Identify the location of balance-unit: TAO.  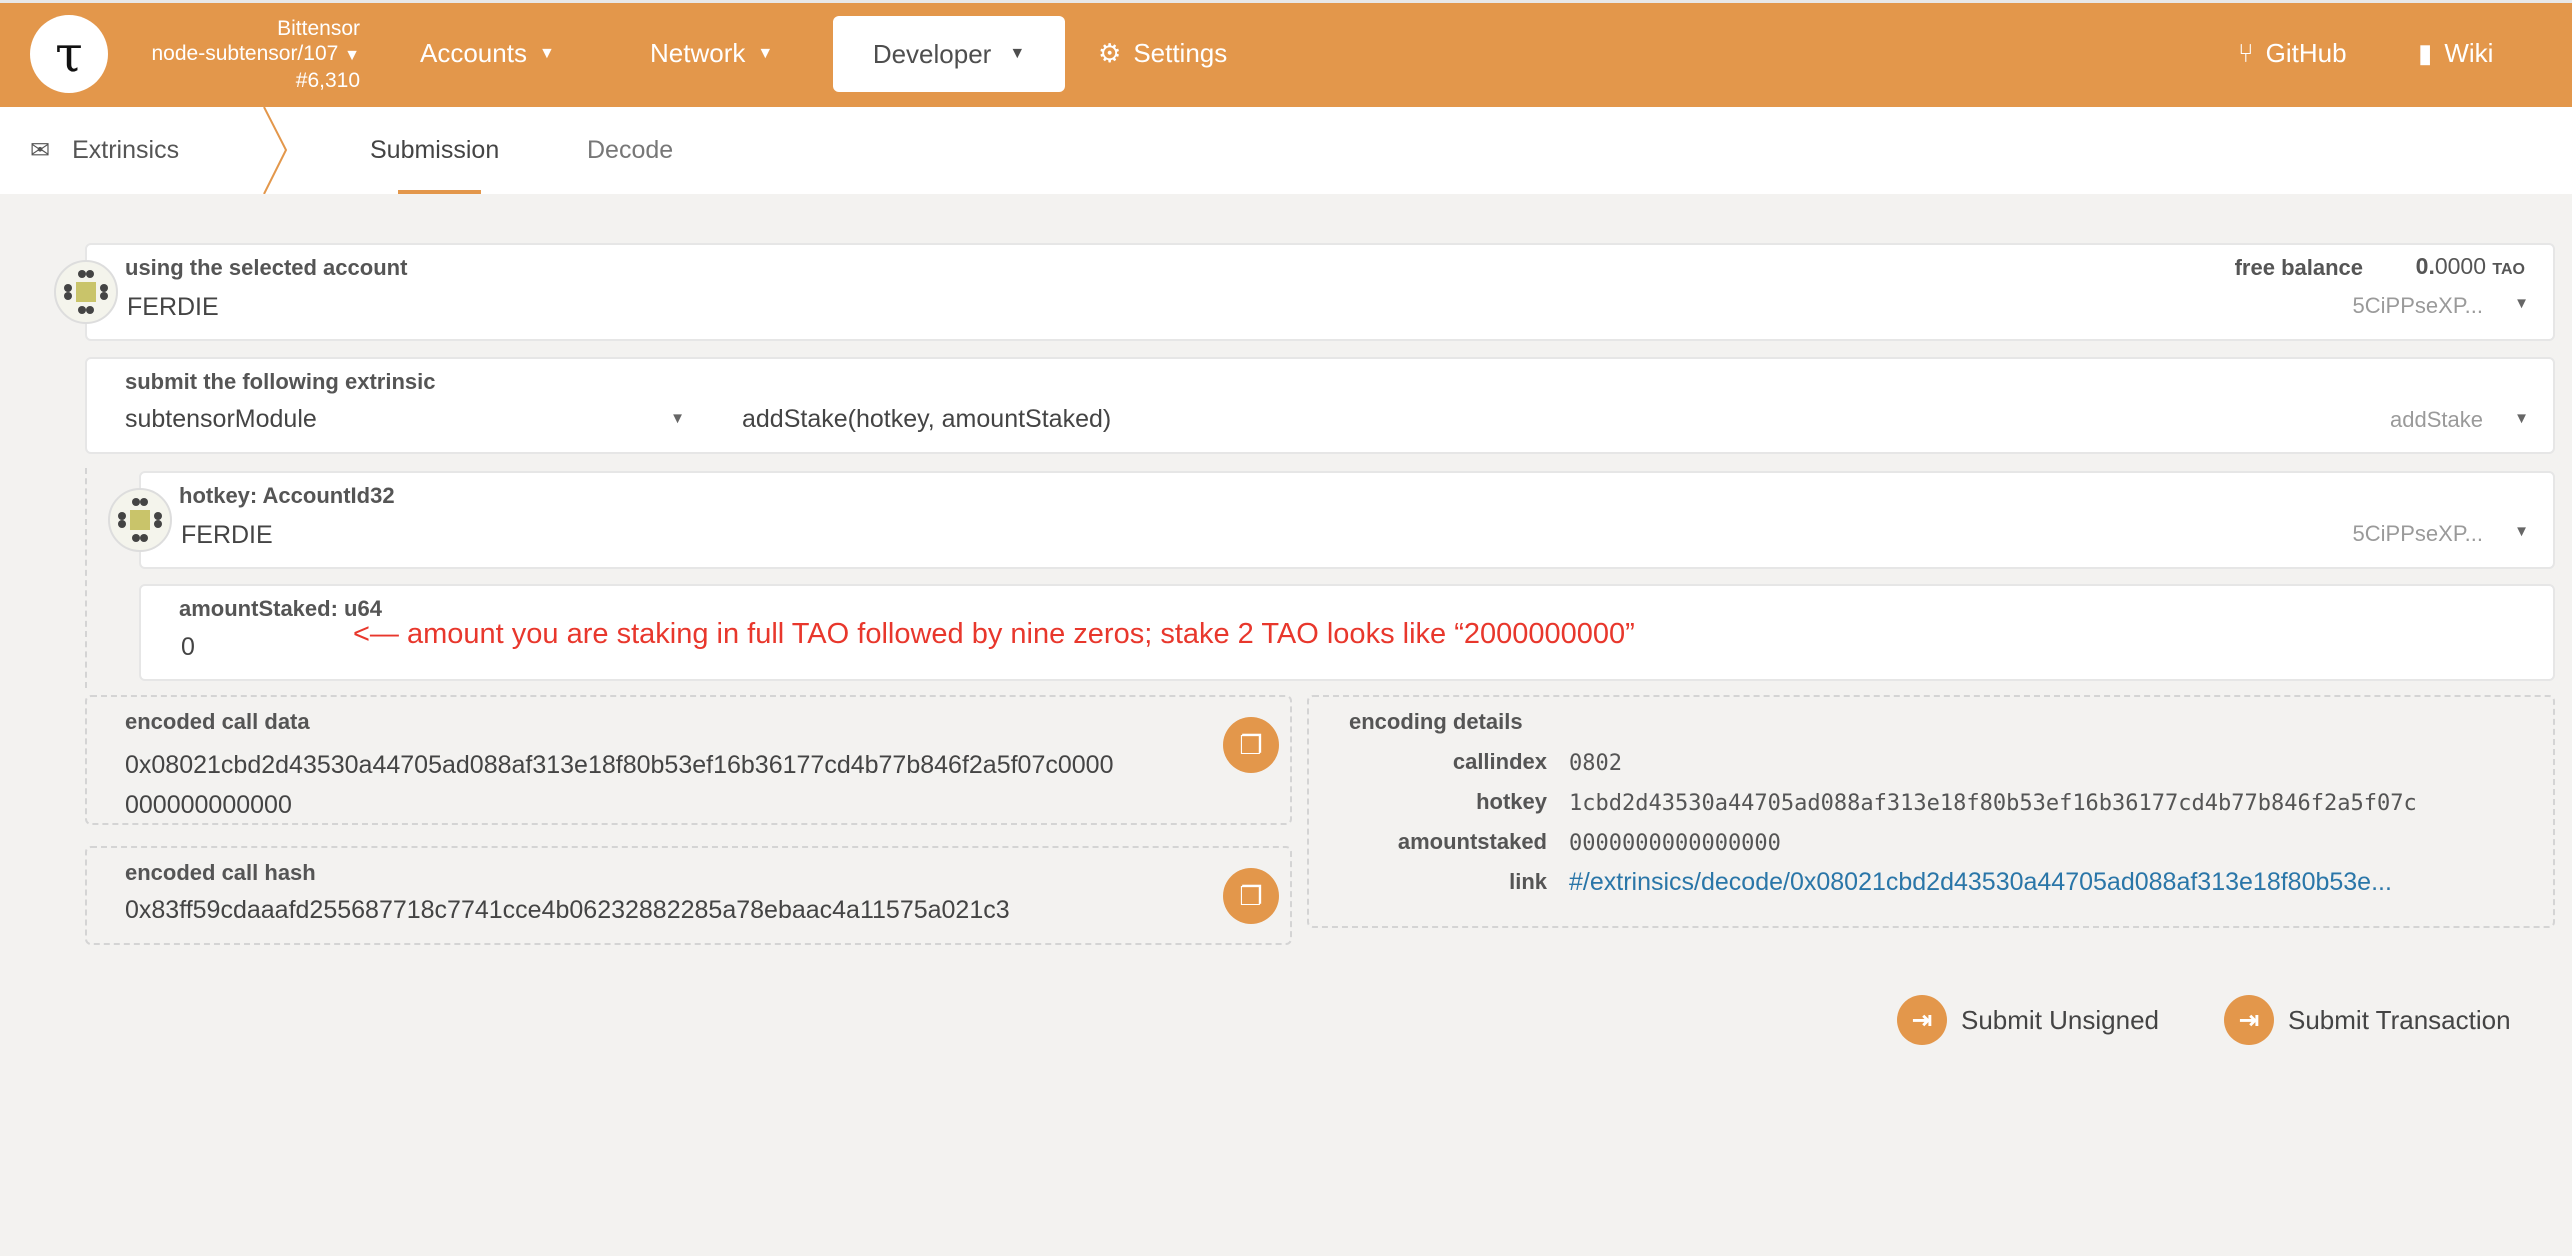
(2508, 269).